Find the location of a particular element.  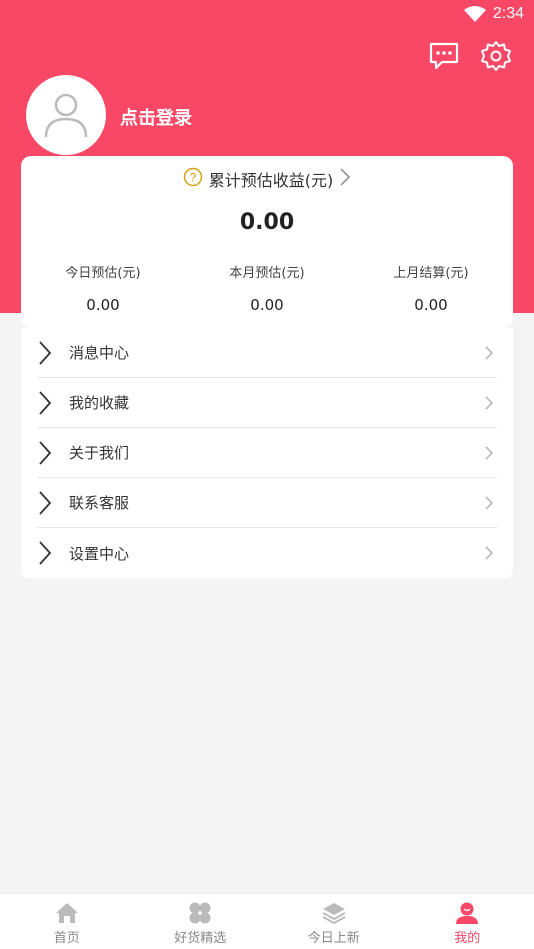

wifi-icon is located at coordinates (475, 16).